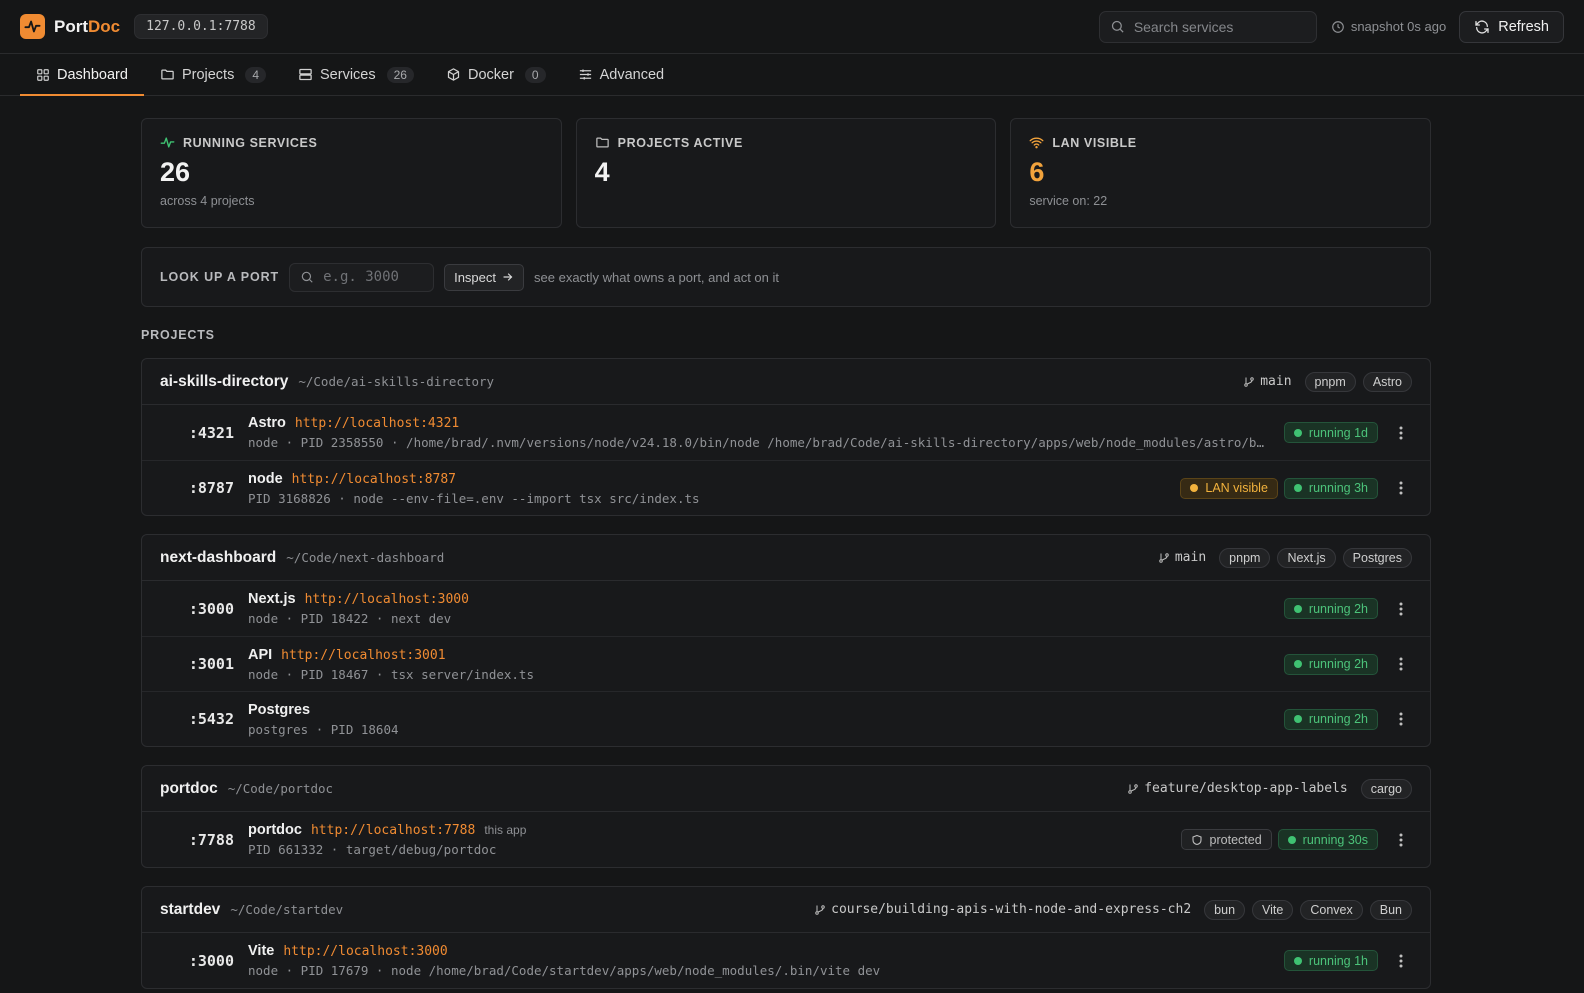 The image size is (1584, 993). What do you see at coordinates (1196, 839) in the screenshot?
I see `shield-icon` at bounding box center [1196, 839].